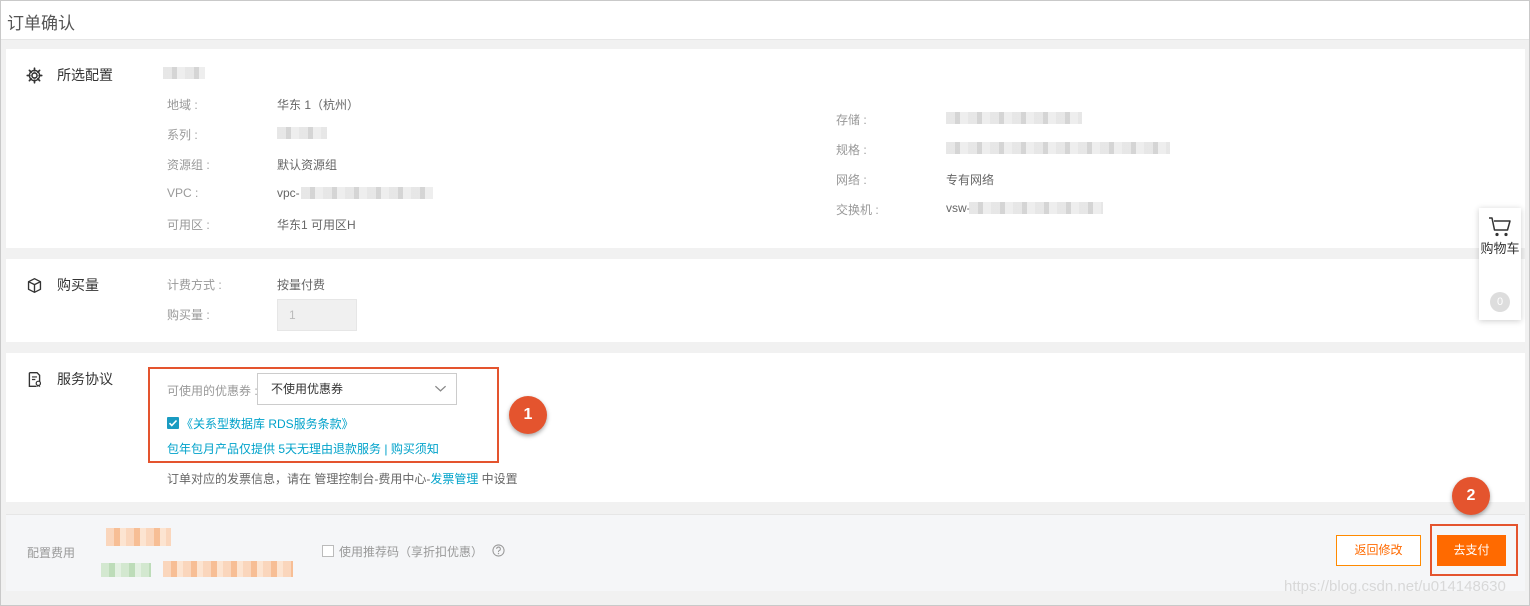 The image size is (1530, 606). Describe the element at coordinates (228, 569) in the screenshot. I see `fee-detail-redacted` at that location.